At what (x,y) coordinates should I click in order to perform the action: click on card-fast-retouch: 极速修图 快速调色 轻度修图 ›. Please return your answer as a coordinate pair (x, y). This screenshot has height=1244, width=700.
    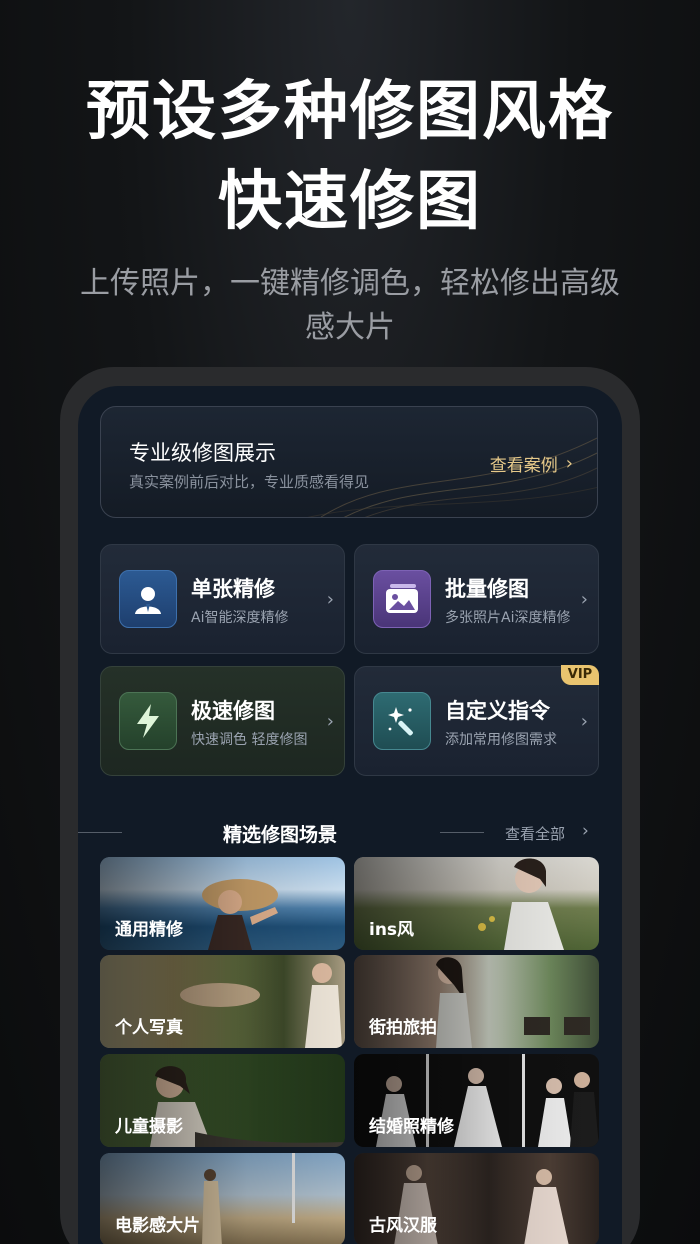
    Looking at the image, I should click on (222, 721).